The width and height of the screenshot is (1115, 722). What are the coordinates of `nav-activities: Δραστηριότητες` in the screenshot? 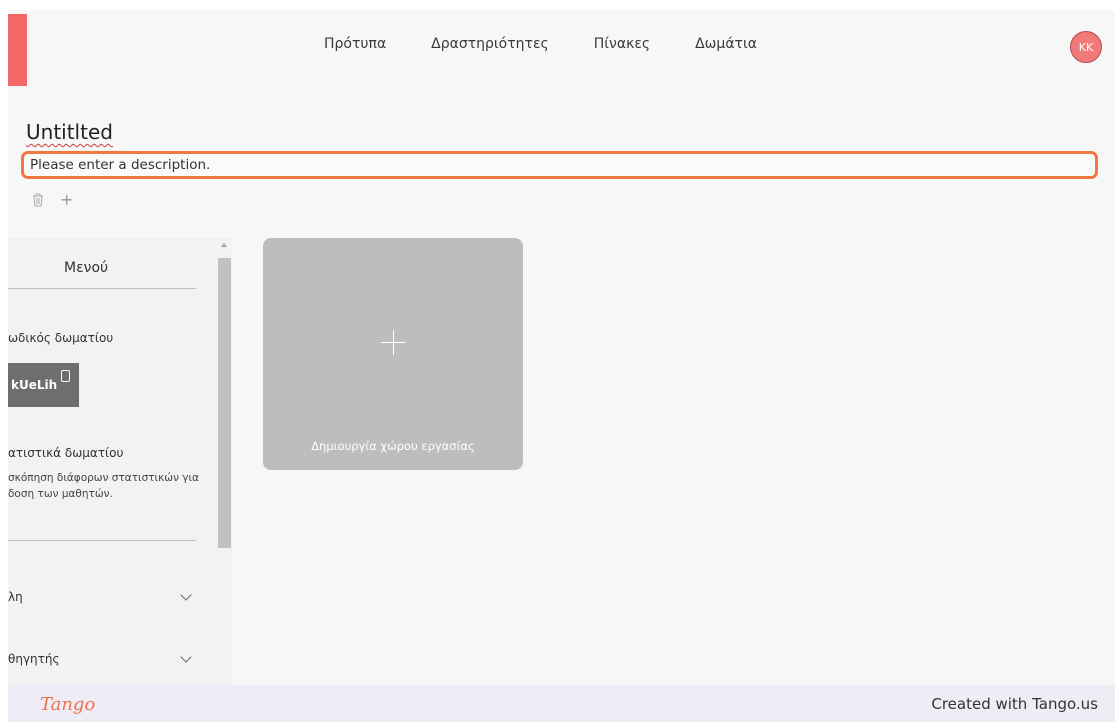 It's located at (490, 44).